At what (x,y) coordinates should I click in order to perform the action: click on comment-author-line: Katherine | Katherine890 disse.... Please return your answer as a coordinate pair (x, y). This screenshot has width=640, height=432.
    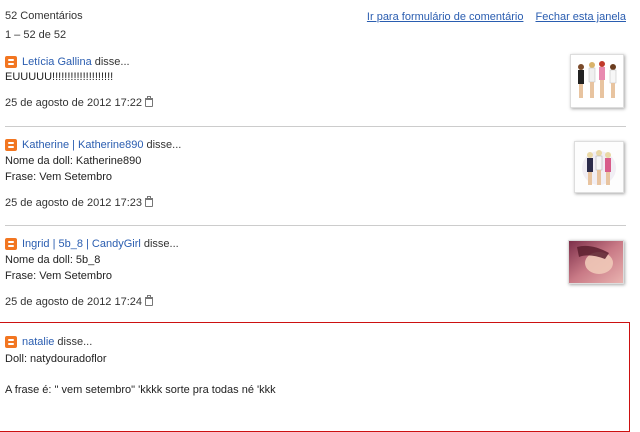
    Looking at the image, I should click on (93, 145).